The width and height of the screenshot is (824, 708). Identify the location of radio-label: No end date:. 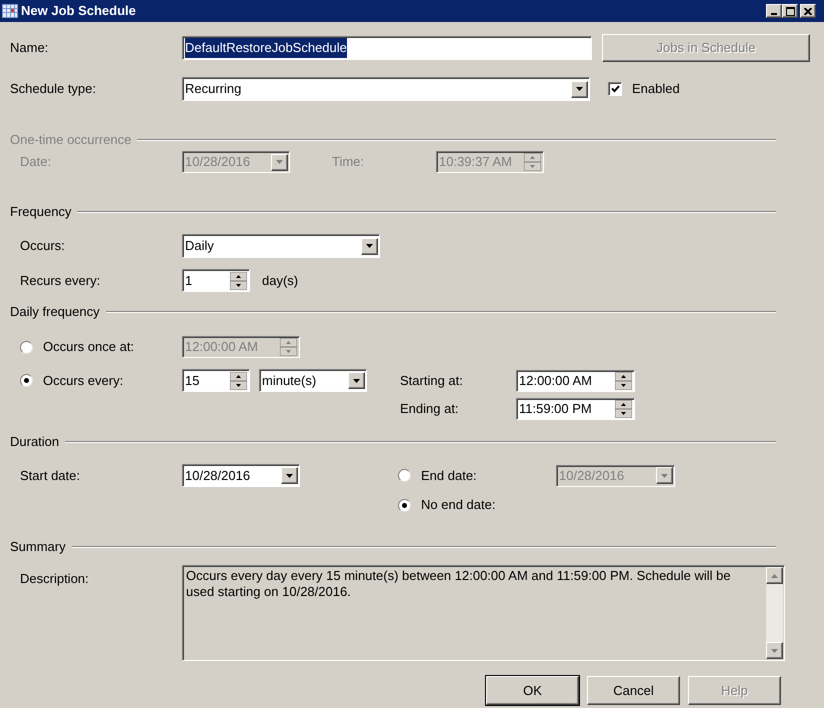
(458, 505).